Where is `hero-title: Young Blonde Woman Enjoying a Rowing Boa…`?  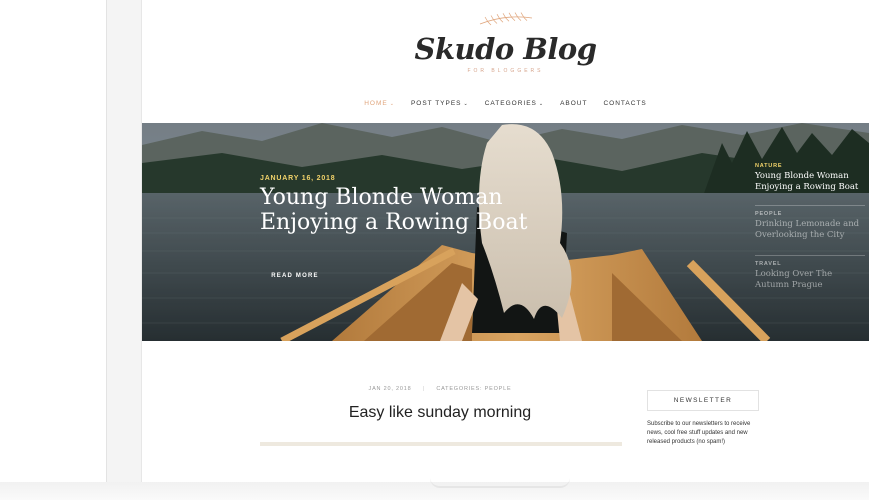 hero-title: Young Blonde Woman Enjoying a Rowing Boa… is located at coordinates (395, 210).